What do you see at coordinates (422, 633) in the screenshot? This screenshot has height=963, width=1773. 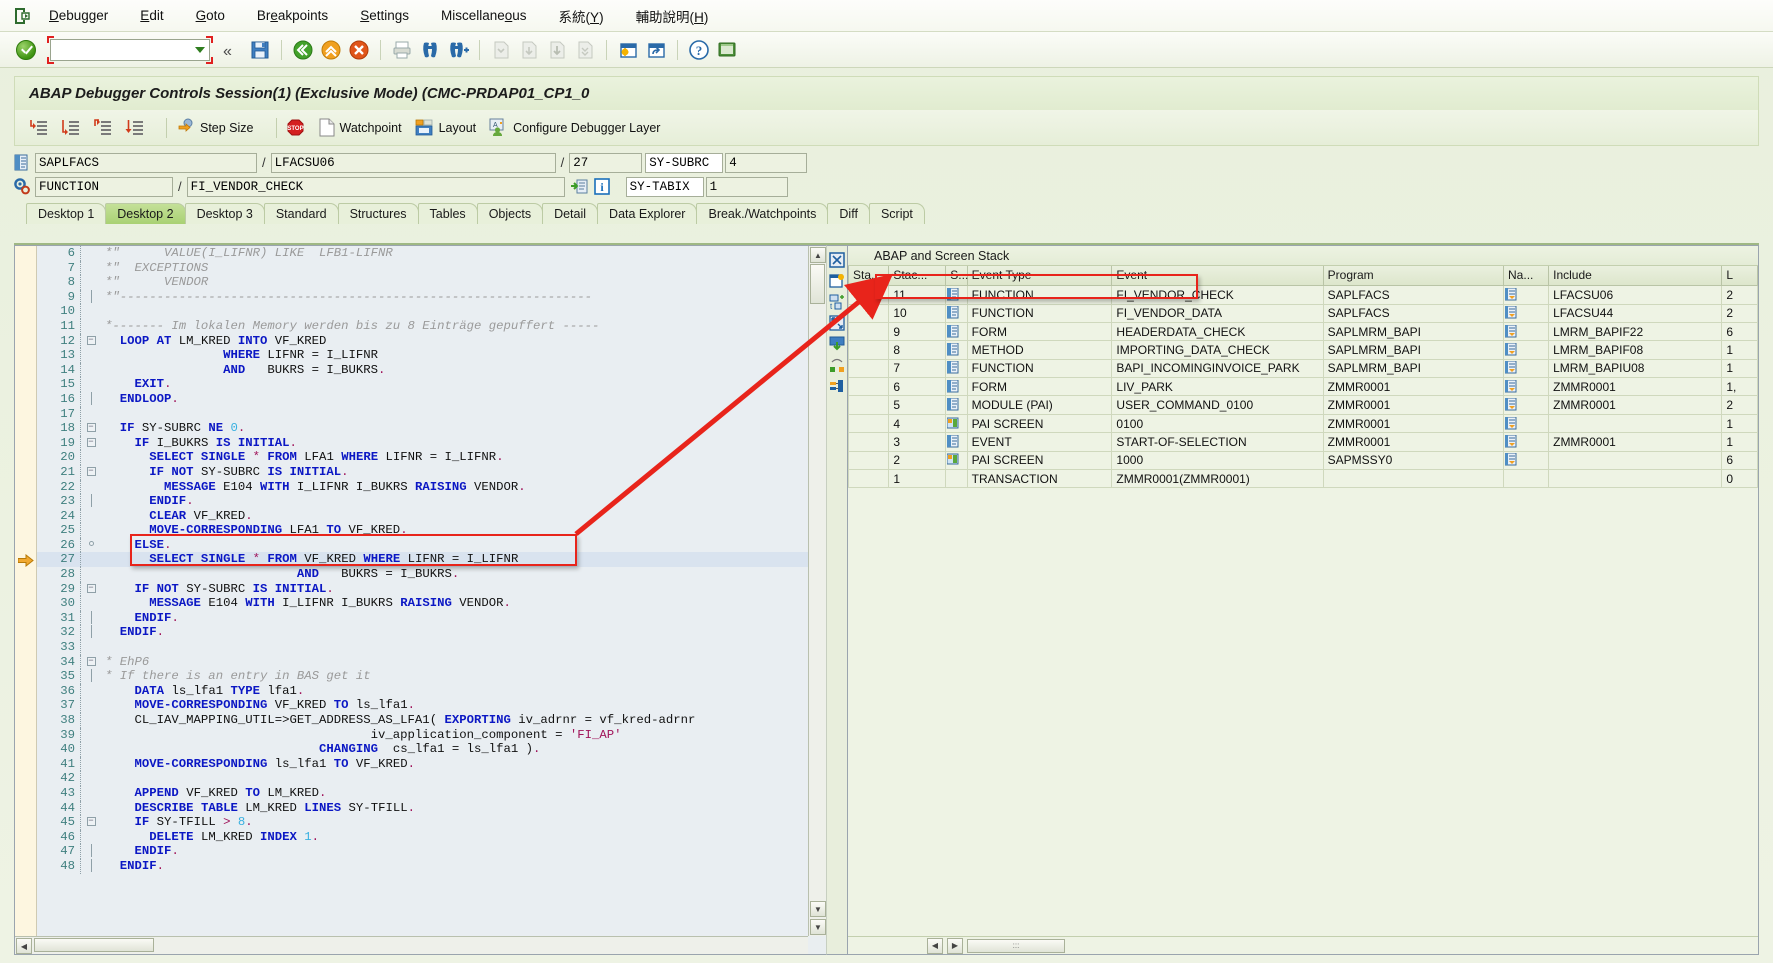 I see `code-line: 32 ENDIF.` at bounding box center [422, 633].